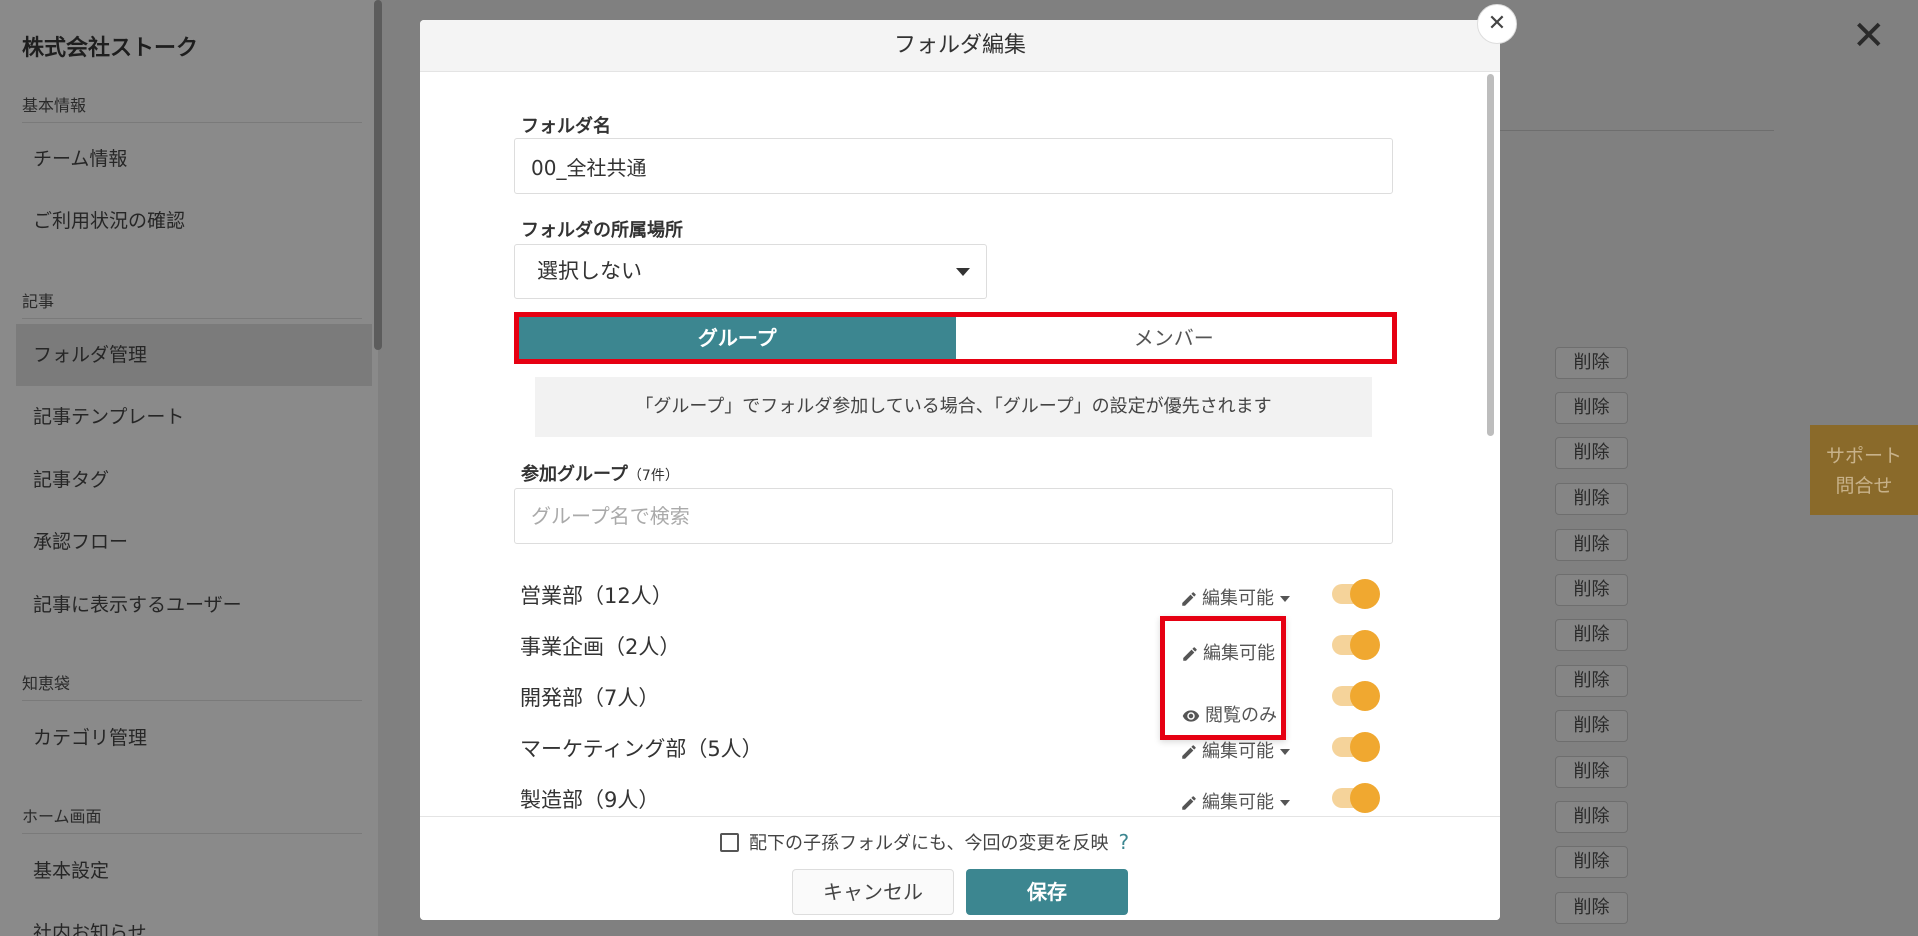 Image resolution: width=1918 pixels, height=936 pixels. Describe the element at coordinates (1239, 653) in the screenshot. I see `permission-option-label: 編集可能` at that location.